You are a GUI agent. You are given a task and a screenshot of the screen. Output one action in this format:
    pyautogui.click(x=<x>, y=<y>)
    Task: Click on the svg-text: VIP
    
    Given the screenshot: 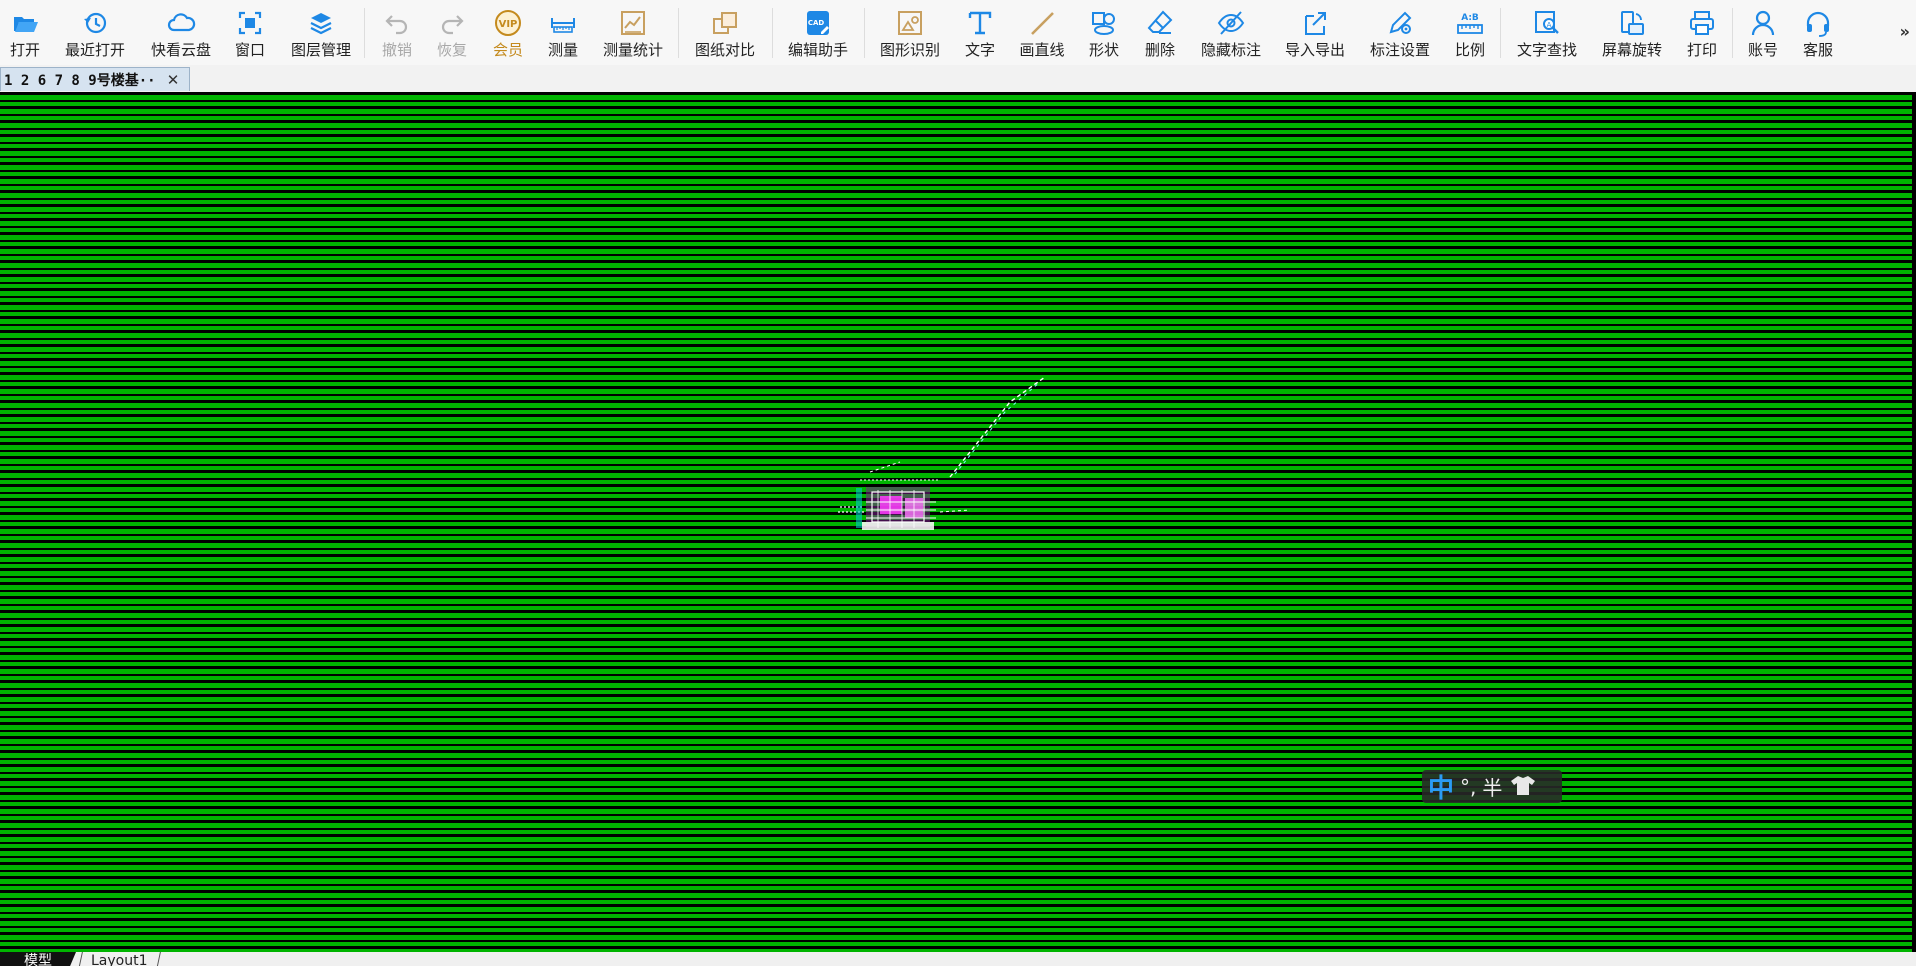 What is the action you would take?
    pyautogui.click(x=508, y=24)
    